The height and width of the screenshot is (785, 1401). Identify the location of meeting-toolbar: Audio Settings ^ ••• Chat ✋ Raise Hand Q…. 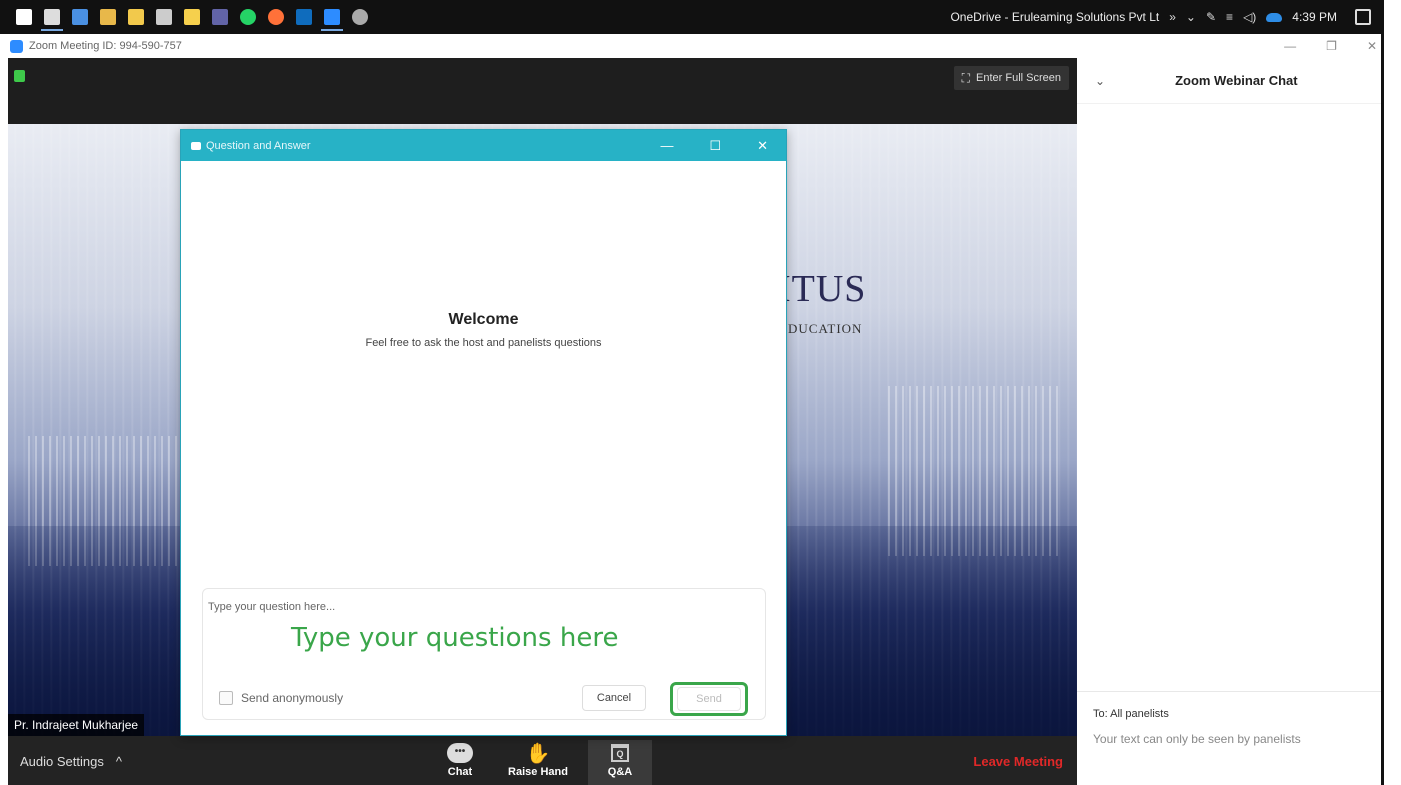
(542, 760).